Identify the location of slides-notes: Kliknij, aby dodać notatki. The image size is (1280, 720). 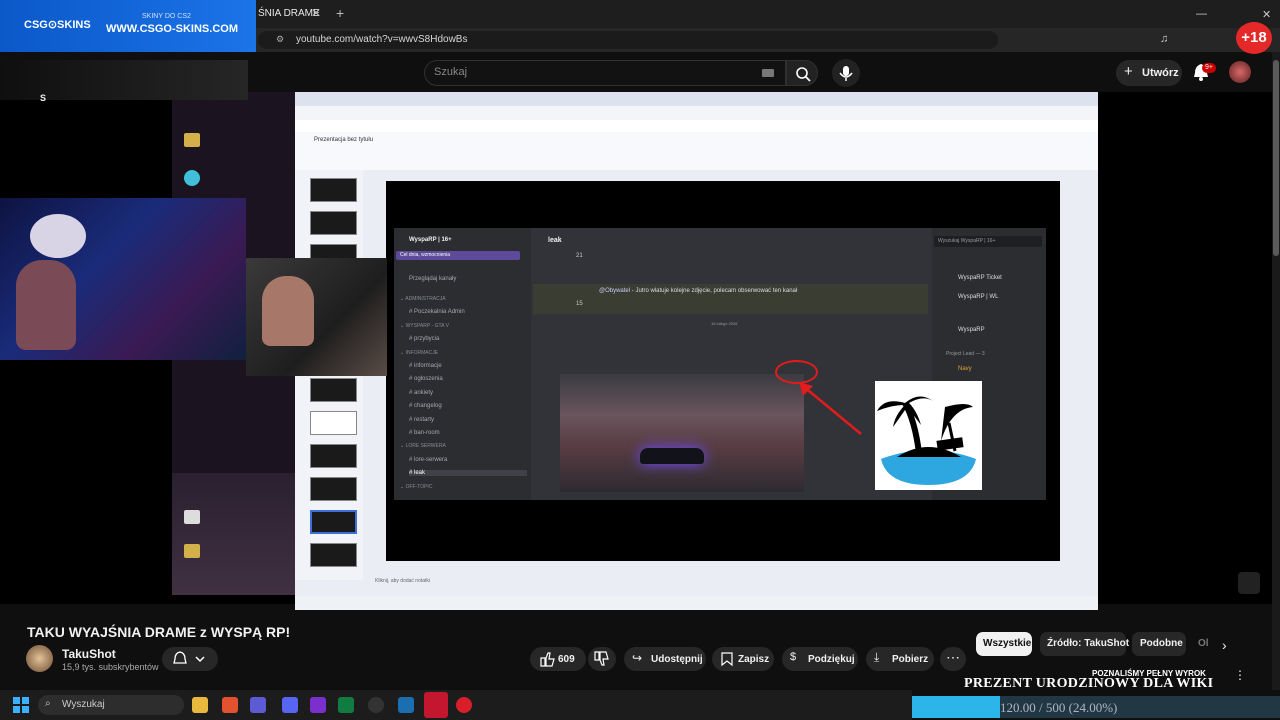
(403, 581).